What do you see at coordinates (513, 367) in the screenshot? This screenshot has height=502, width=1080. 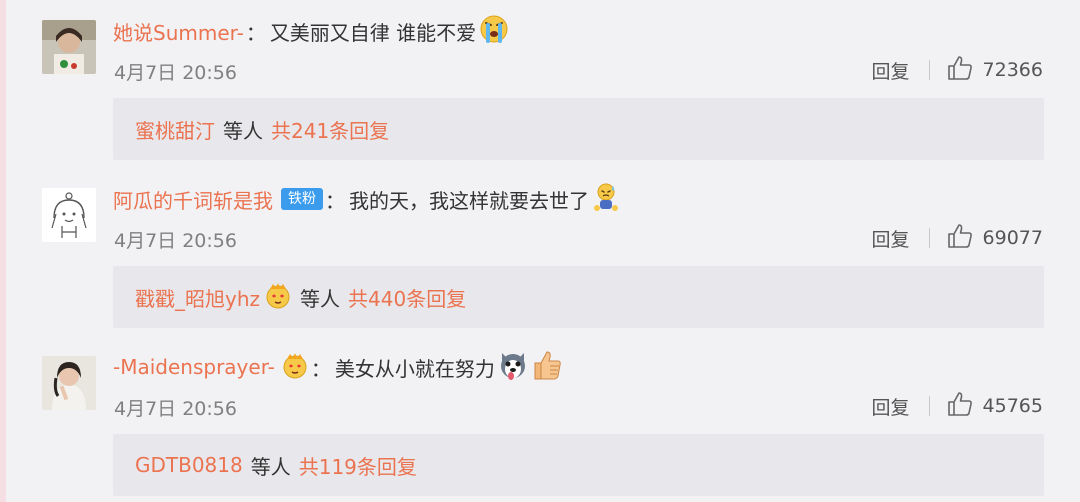 I see `husky-icon` at bounding box center [513, 367].